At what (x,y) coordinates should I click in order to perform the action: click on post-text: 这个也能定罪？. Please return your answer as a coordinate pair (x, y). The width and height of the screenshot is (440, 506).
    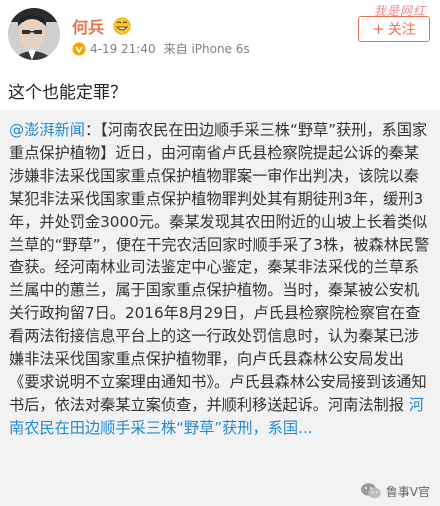
    Looking at the image, I should click on (67, 93).